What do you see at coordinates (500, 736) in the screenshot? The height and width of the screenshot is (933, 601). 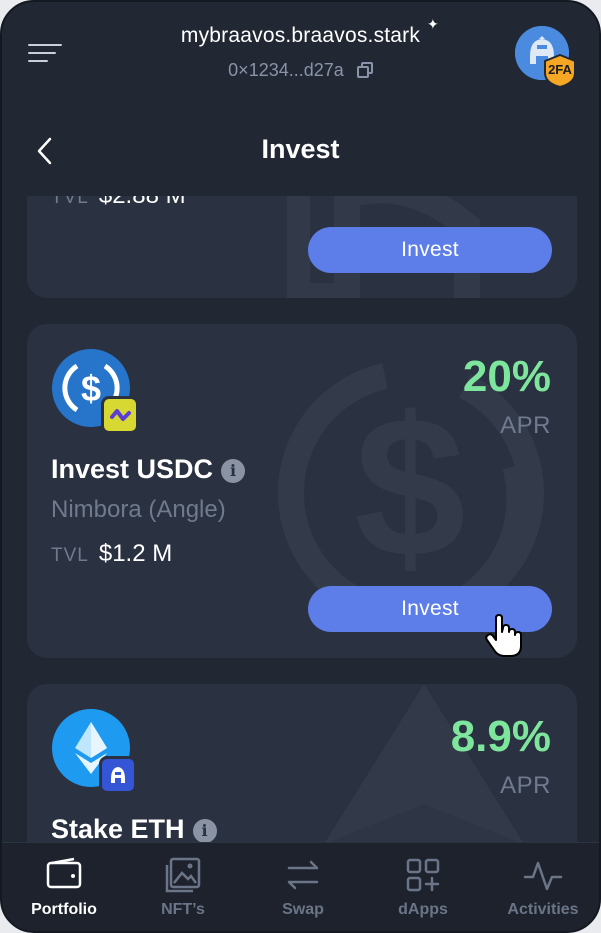 I see `apr-value: 8.9%` at bounding box center [500, 736].